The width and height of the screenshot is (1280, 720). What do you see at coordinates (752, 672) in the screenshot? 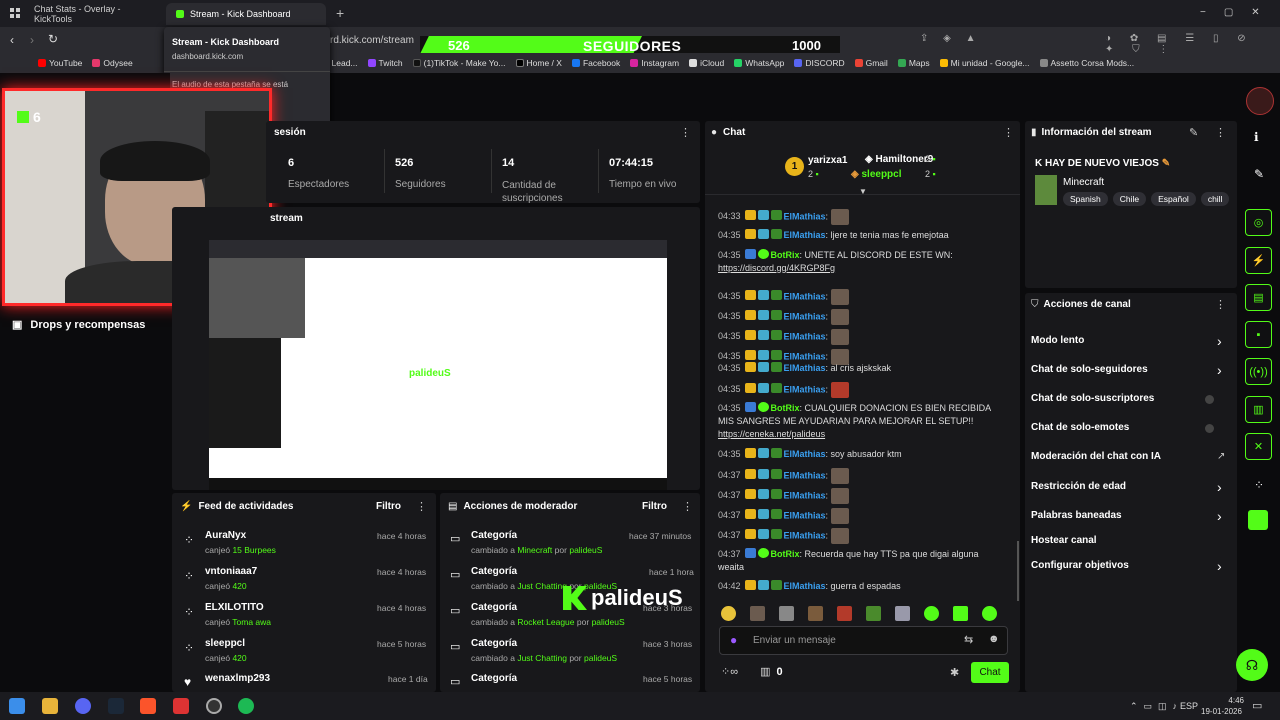
I see `chat-footer-left: ⁘∞ ▥ 0` at bounding box center [752, 672].